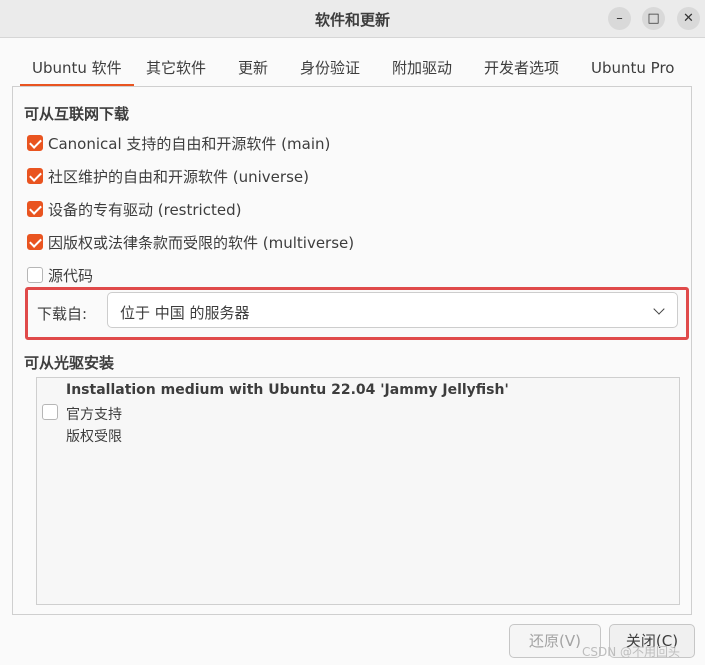  What do you see at coordinates (201, 242) in the screenshot?
I see `option-multiverse-label: 因版权或法律条款而受限的软件 (multiverse)` at bounding box center [201, 242].